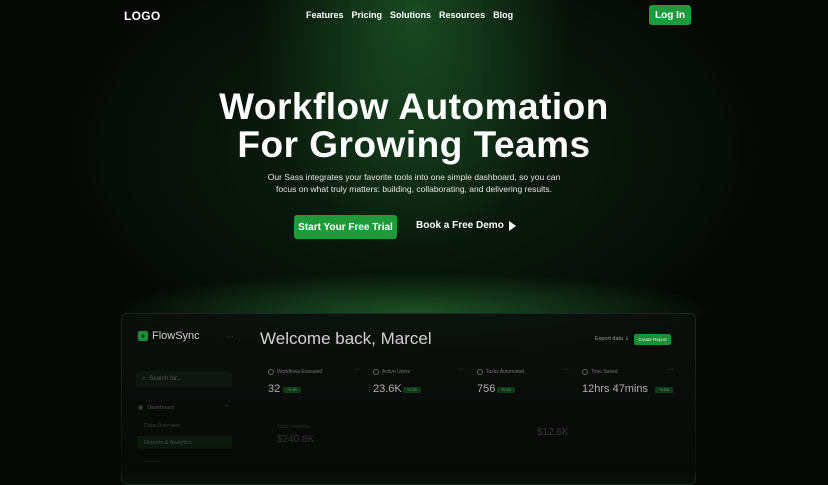  Describe the element at coordinates (143, 336) in the screenshot. I see `flowsync-logo-icon: »` at that location.